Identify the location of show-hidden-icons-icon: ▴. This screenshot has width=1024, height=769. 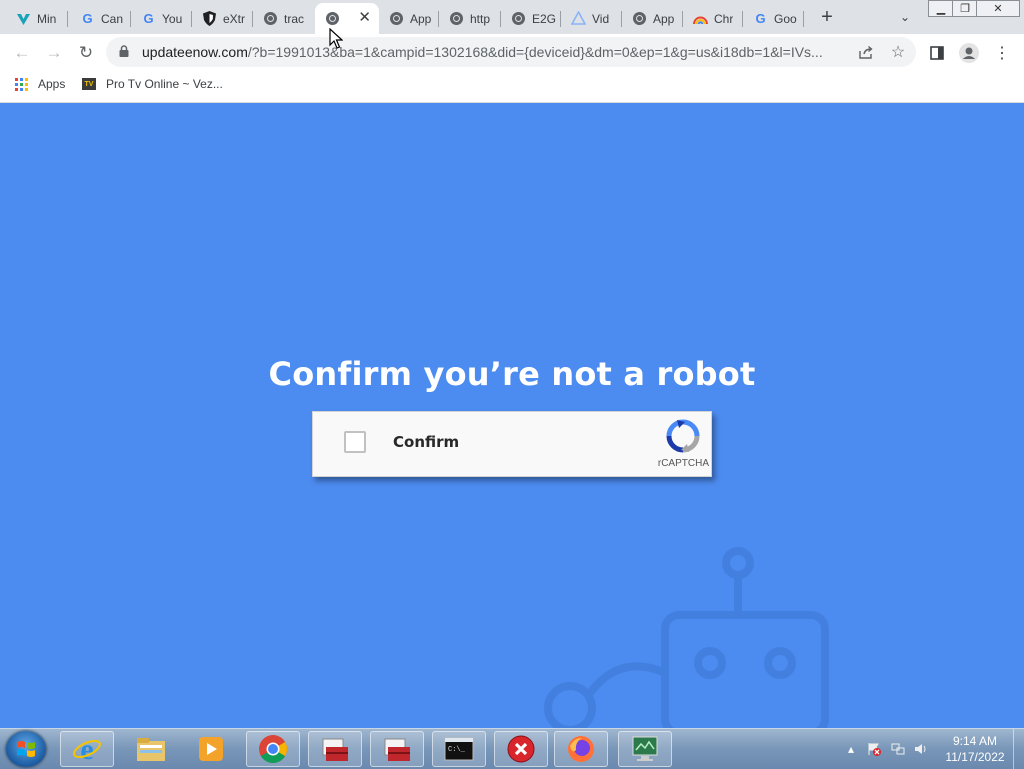
(851, 749).